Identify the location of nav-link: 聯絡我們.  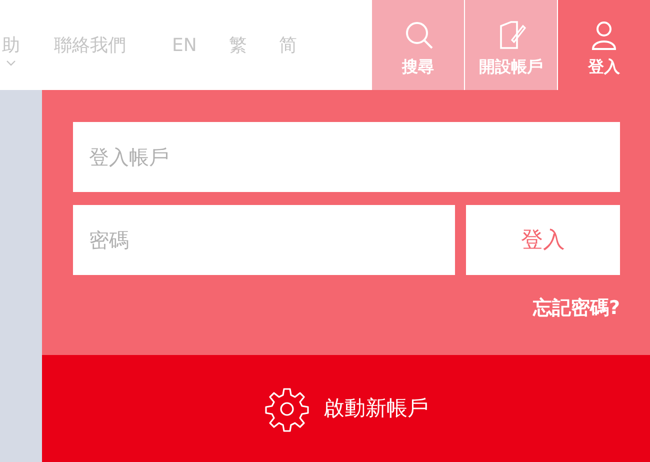
(90, 45).